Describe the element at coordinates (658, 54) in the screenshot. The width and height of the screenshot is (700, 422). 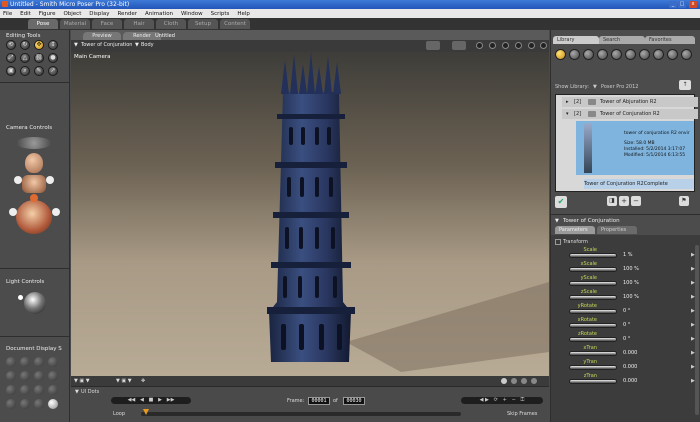
I see `cameras-category-icon` at that location.